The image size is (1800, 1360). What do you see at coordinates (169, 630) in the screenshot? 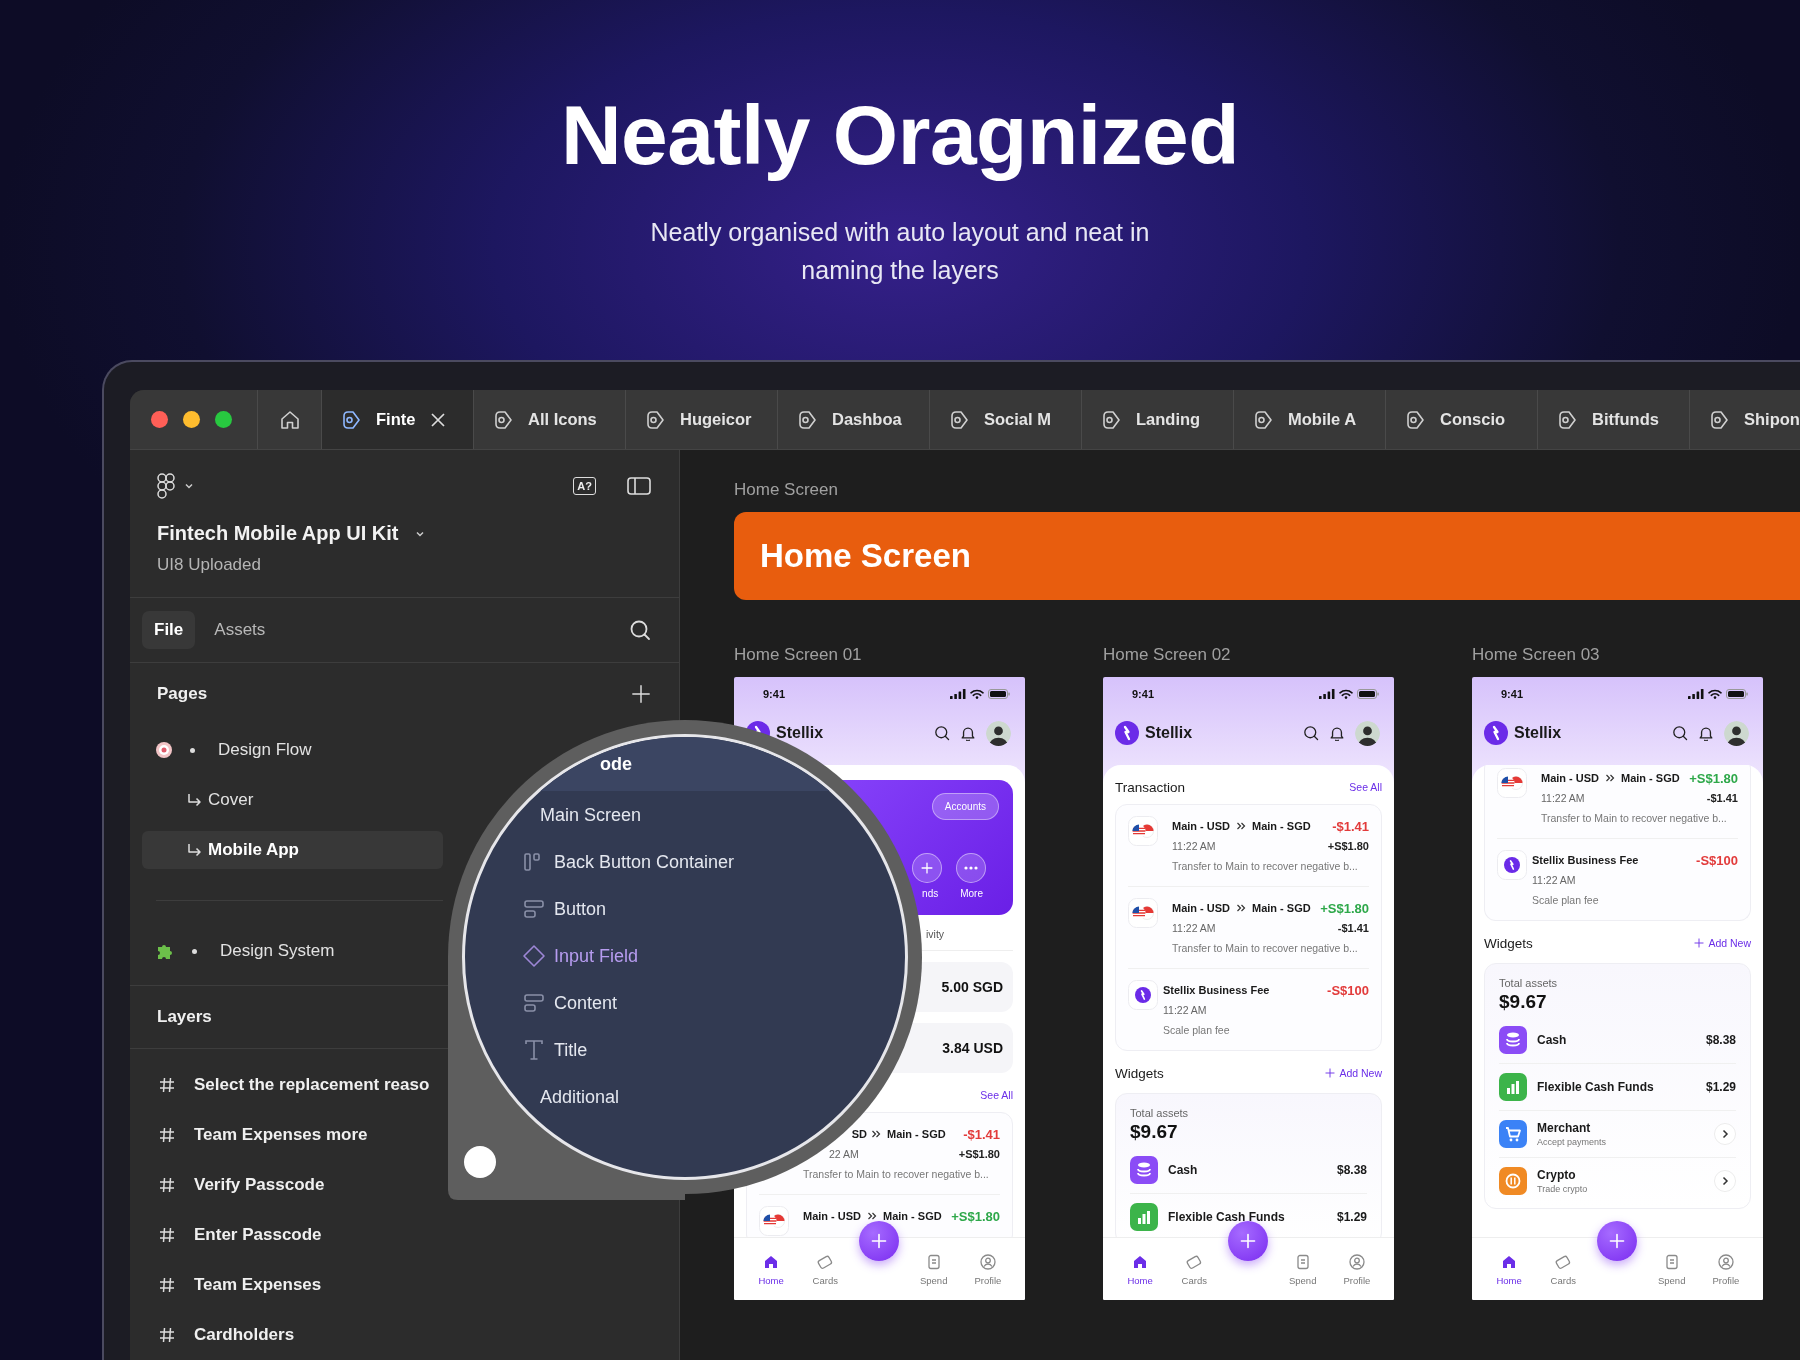
I see `panel-tab: File` at bounding box center [169, 630].